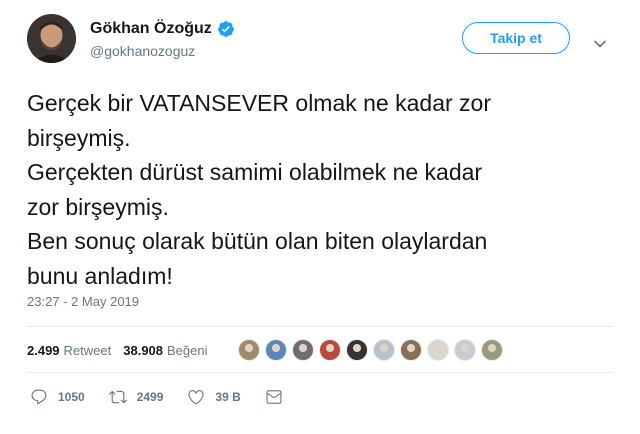 Image resolution: width=640 pixels, height=434 pixels. What do you see at coordinates (516, 38) in the screenshot?
I see `follow-button: Takip et` at bounding box center [516, 38].